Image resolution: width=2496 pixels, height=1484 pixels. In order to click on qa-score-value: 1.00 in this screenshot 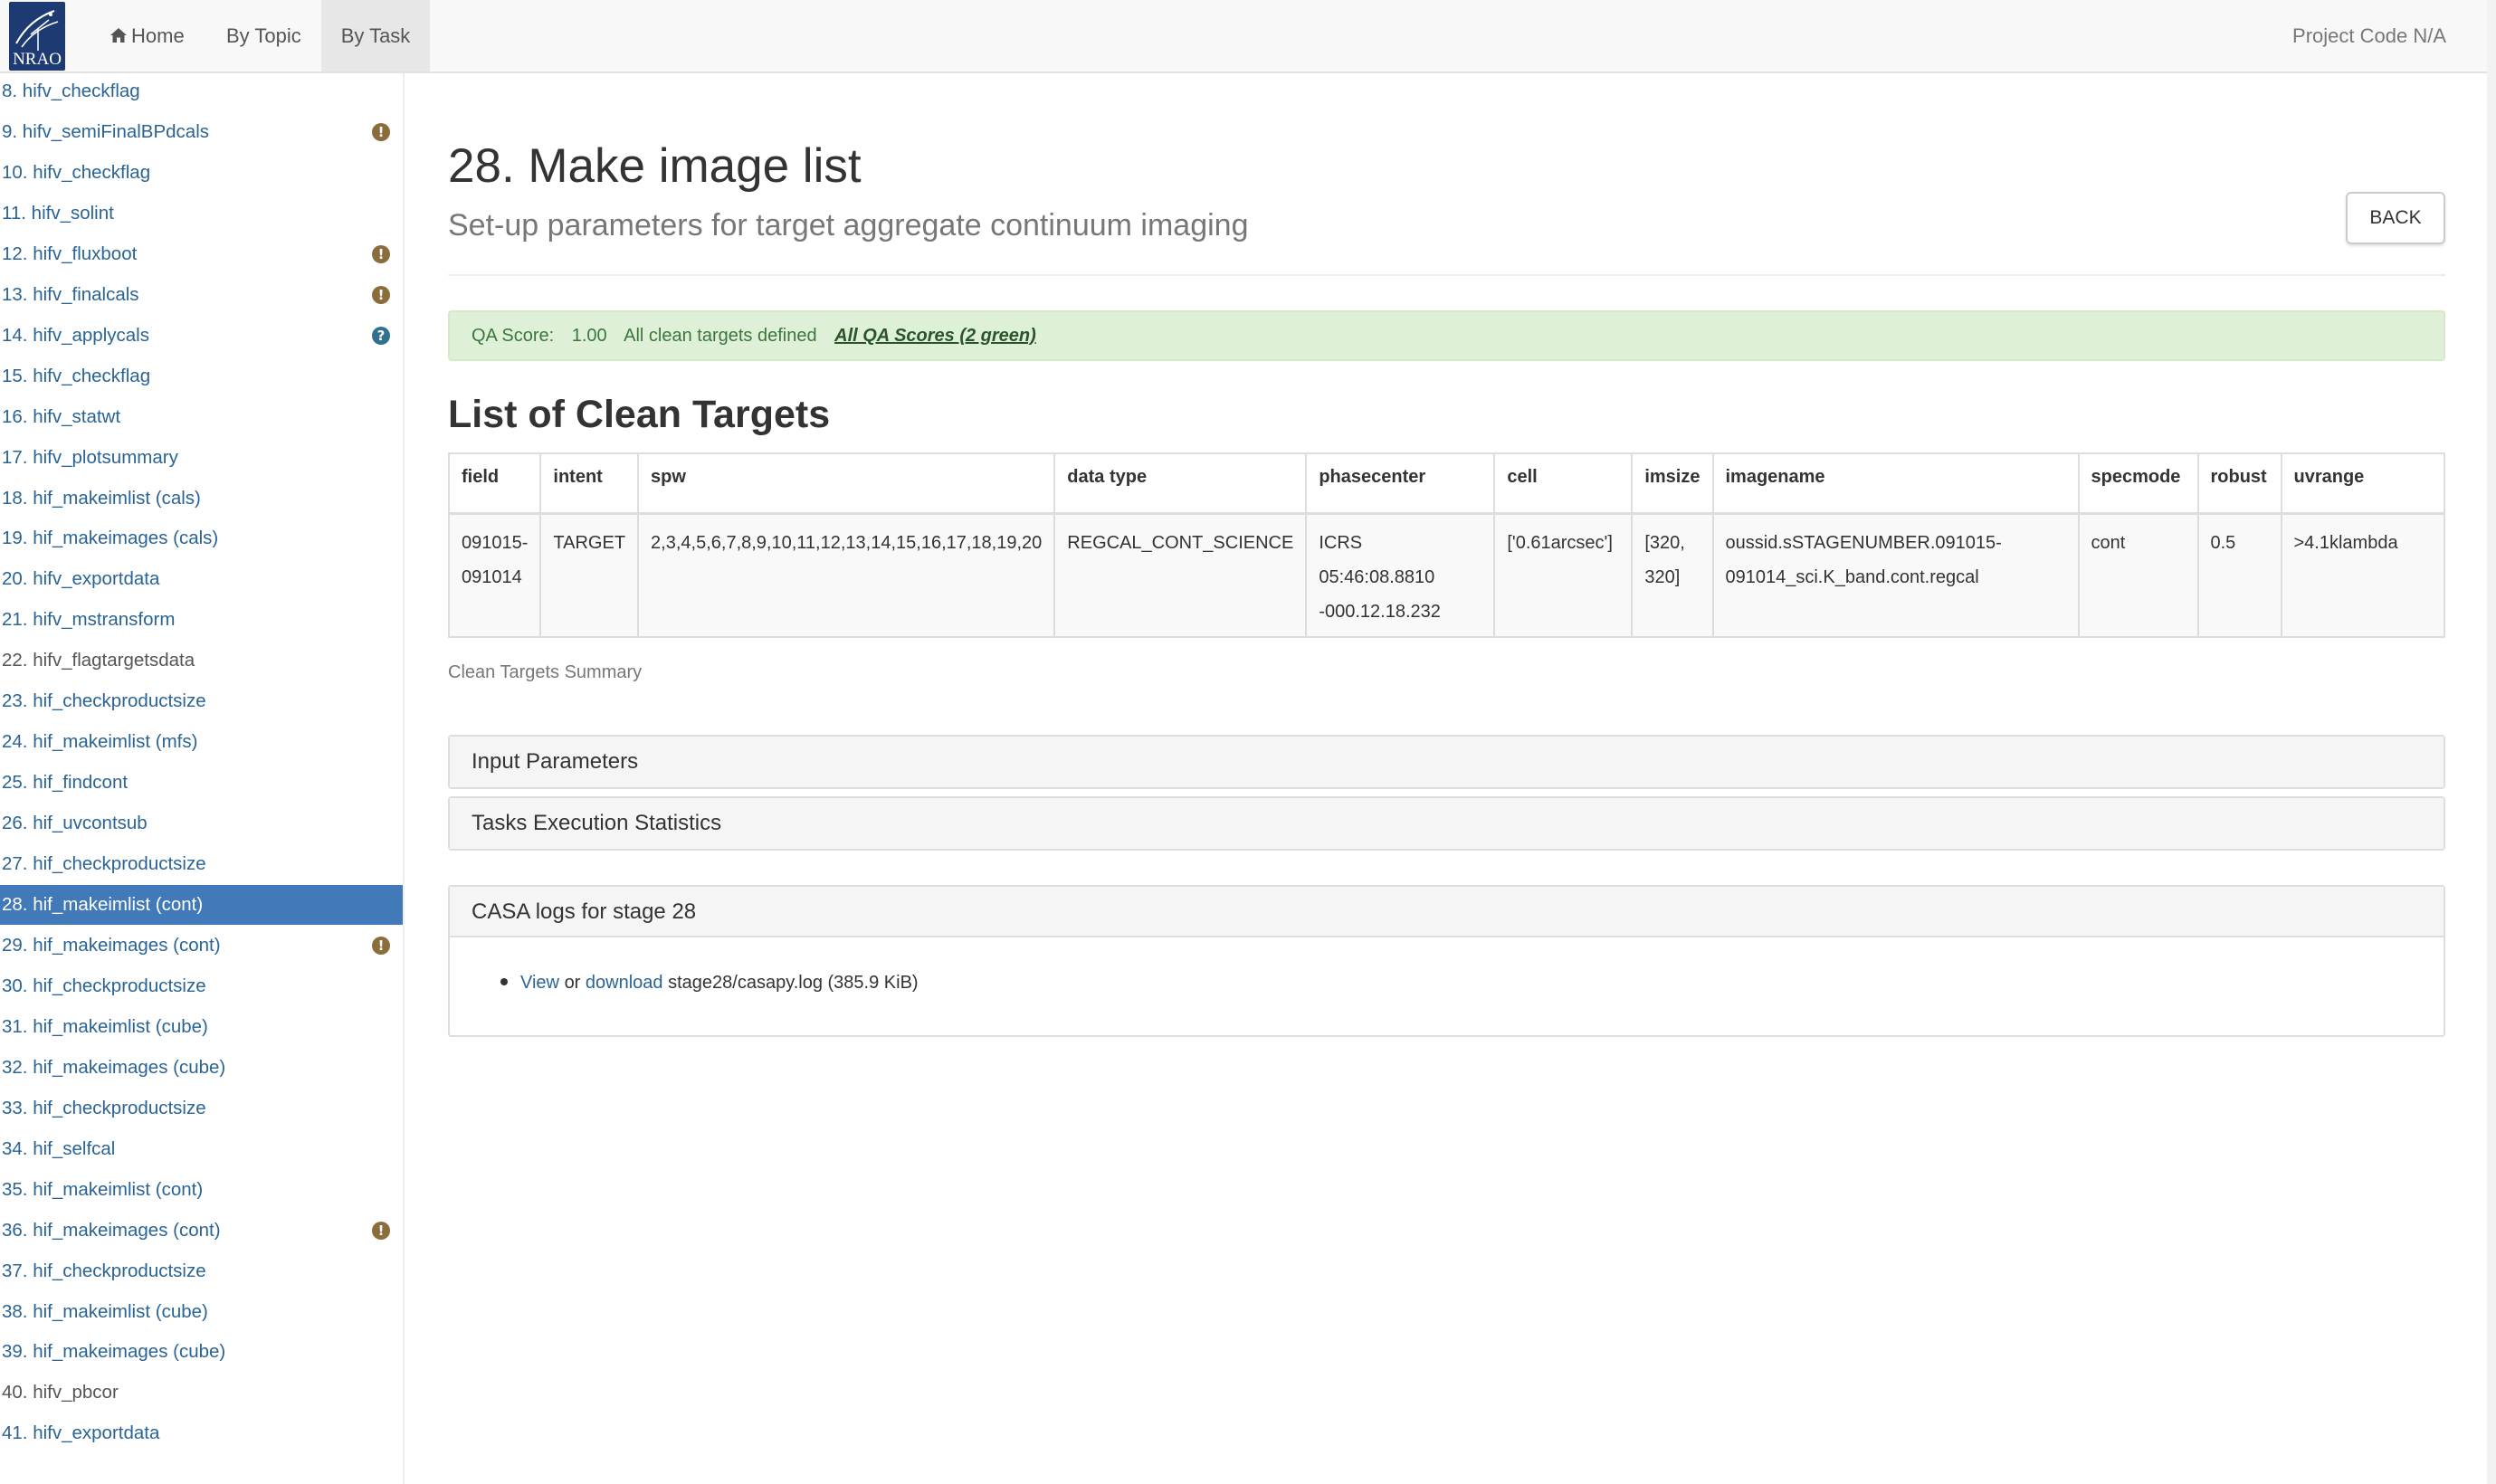, I will do `click(589, 336)`.